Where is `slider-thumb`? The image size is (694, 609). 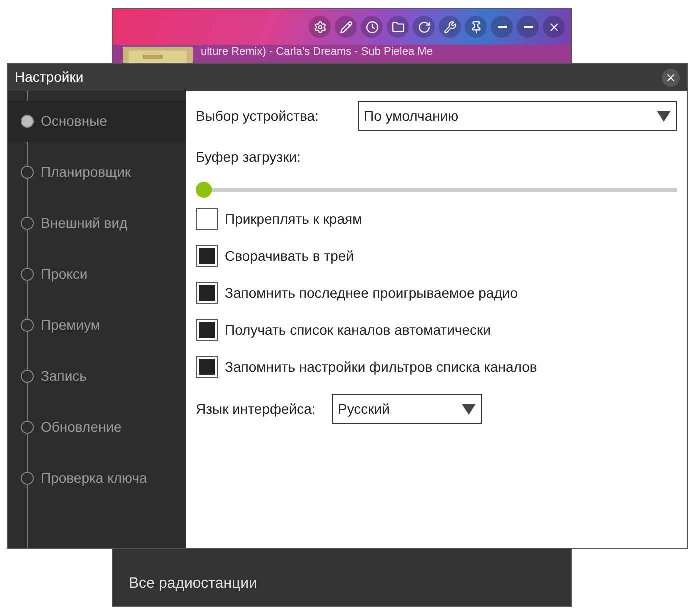 slider-thumb is located at coordinates (204, 190).